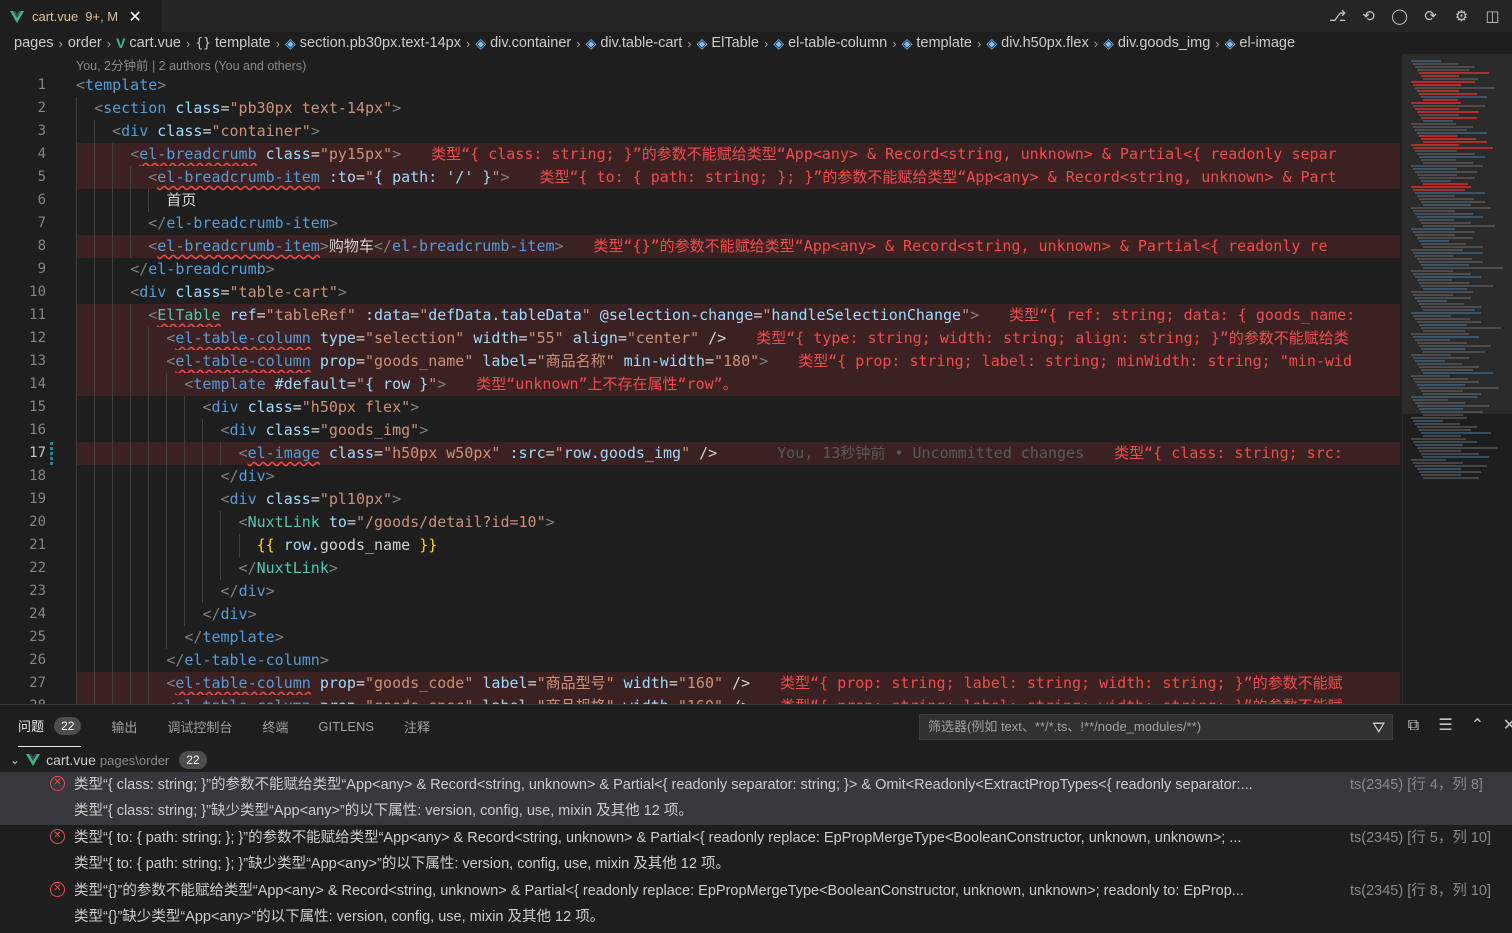 The width and height of the screenshot is (1512, 933). Describe the element at coordinates (85, 43) in the screenshot. I see `breadcrumb-item: order` at that location.